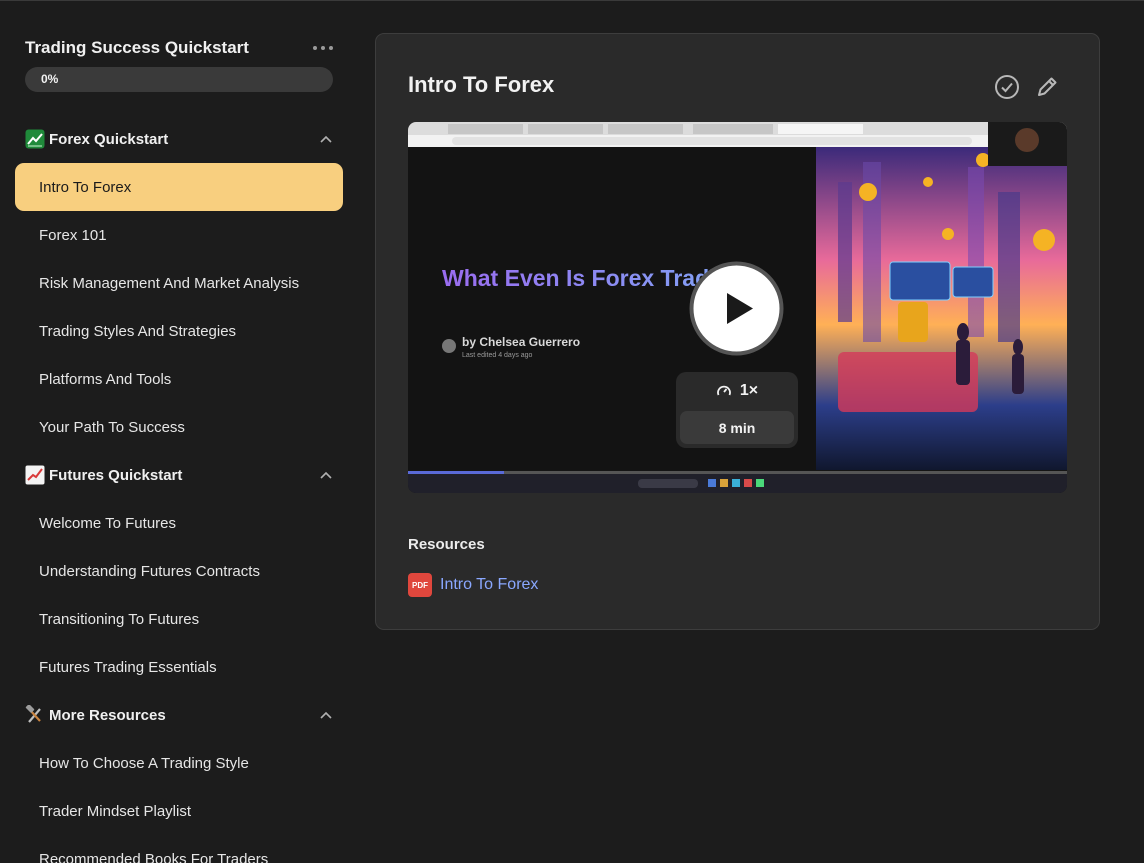  I want to click on slide-author: by Chelsea Guerrero, so click(521, 342).